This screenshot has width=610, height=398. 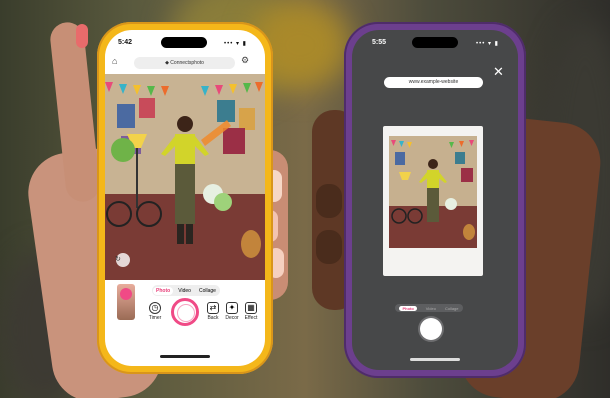 What do you see at coordinates (251, 318) in the screenshot?
I see `effect-label: Effect` at bounding box center [251, 318].